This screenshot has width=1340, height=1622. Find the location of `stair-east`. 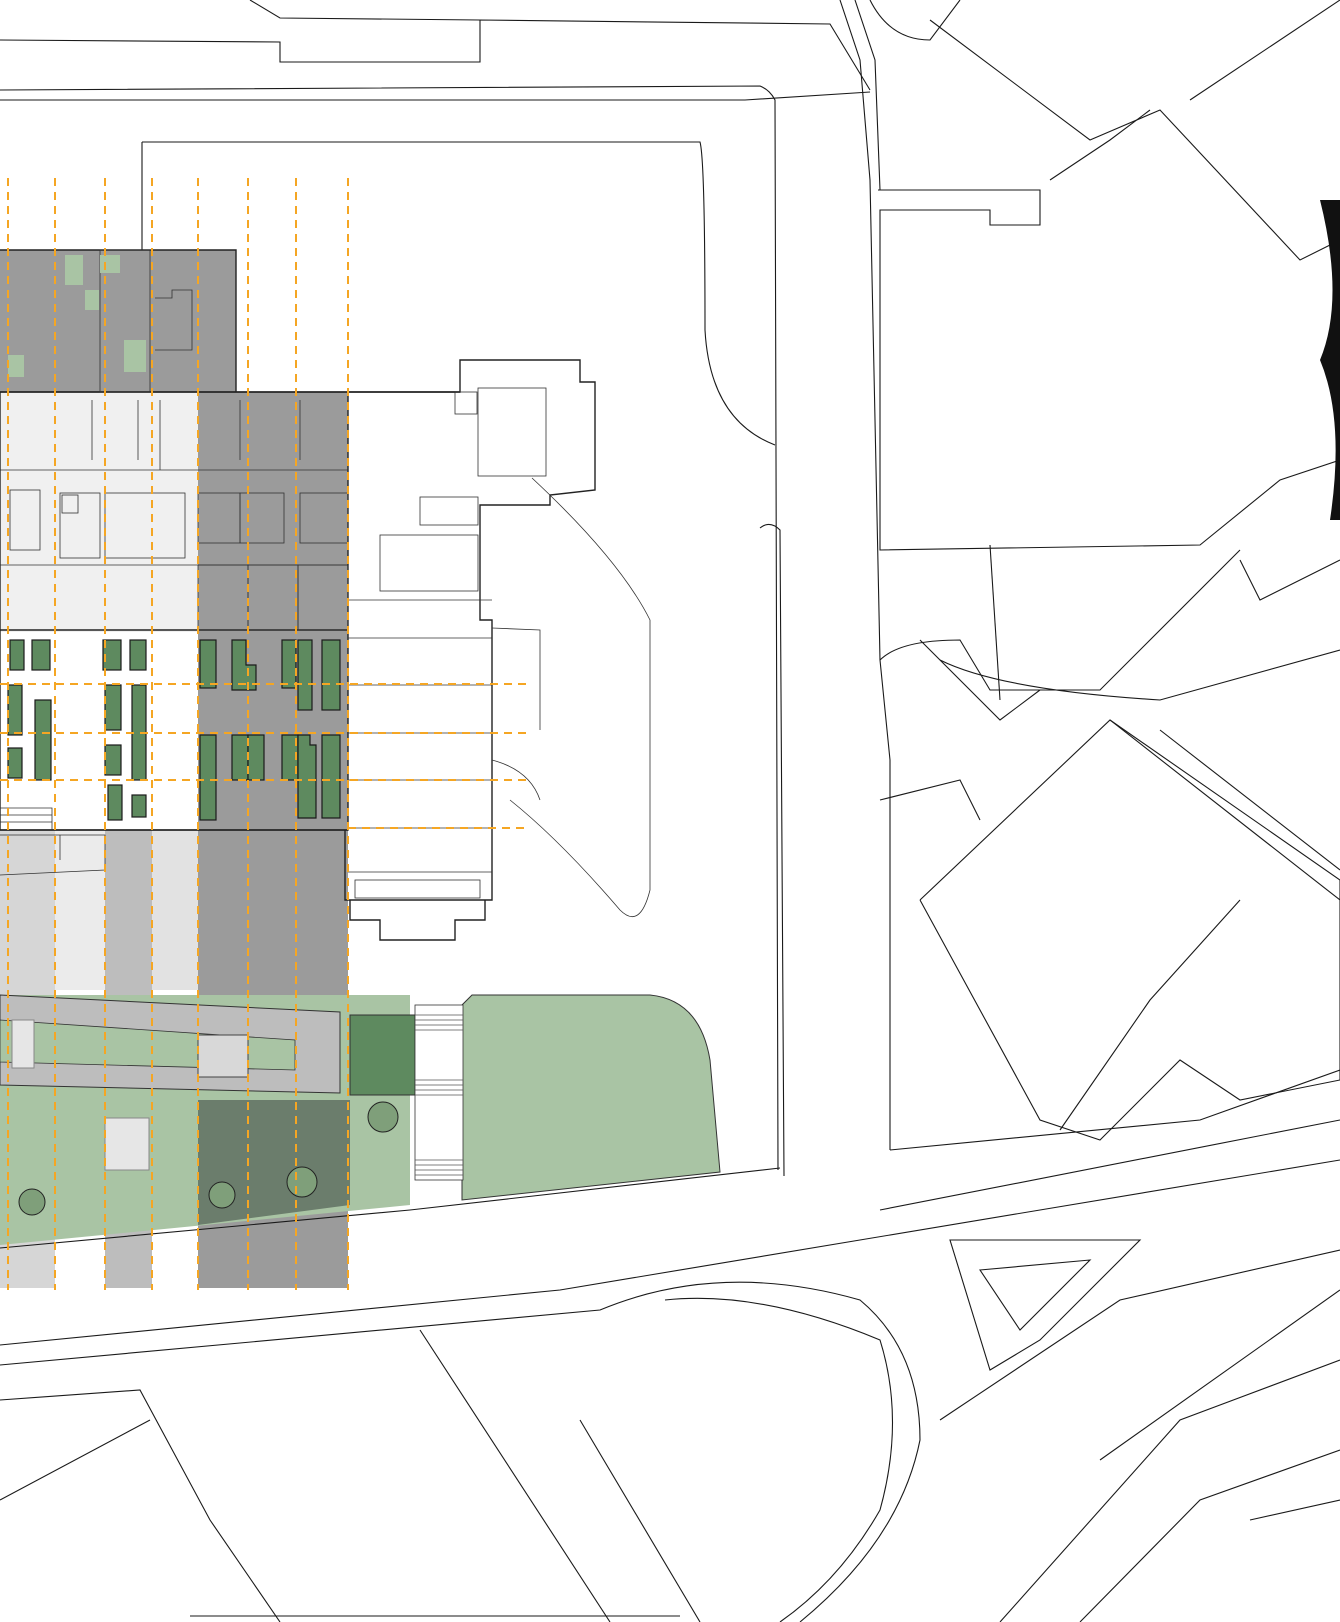

stair-east is located at coordinates (439, 1092).